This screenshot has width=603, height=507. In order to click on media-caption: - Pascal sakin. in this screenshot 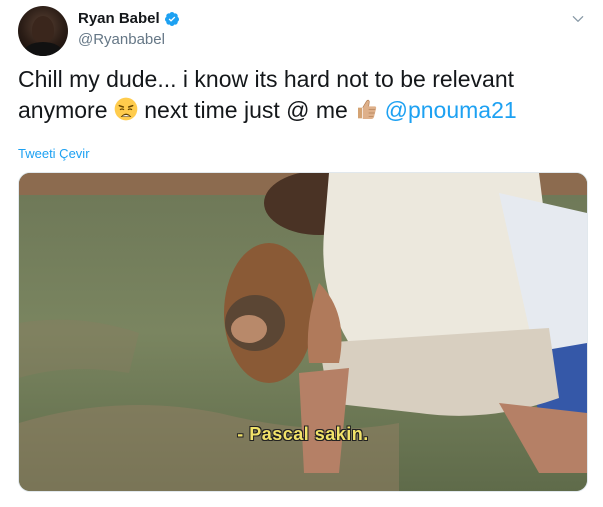, I will do `click(303, 434)`.